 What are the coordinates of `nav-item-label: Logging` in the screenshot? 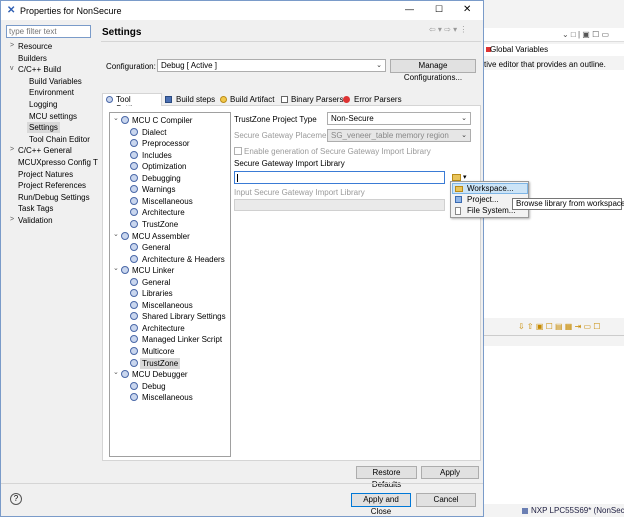 It's located at (43, 104).